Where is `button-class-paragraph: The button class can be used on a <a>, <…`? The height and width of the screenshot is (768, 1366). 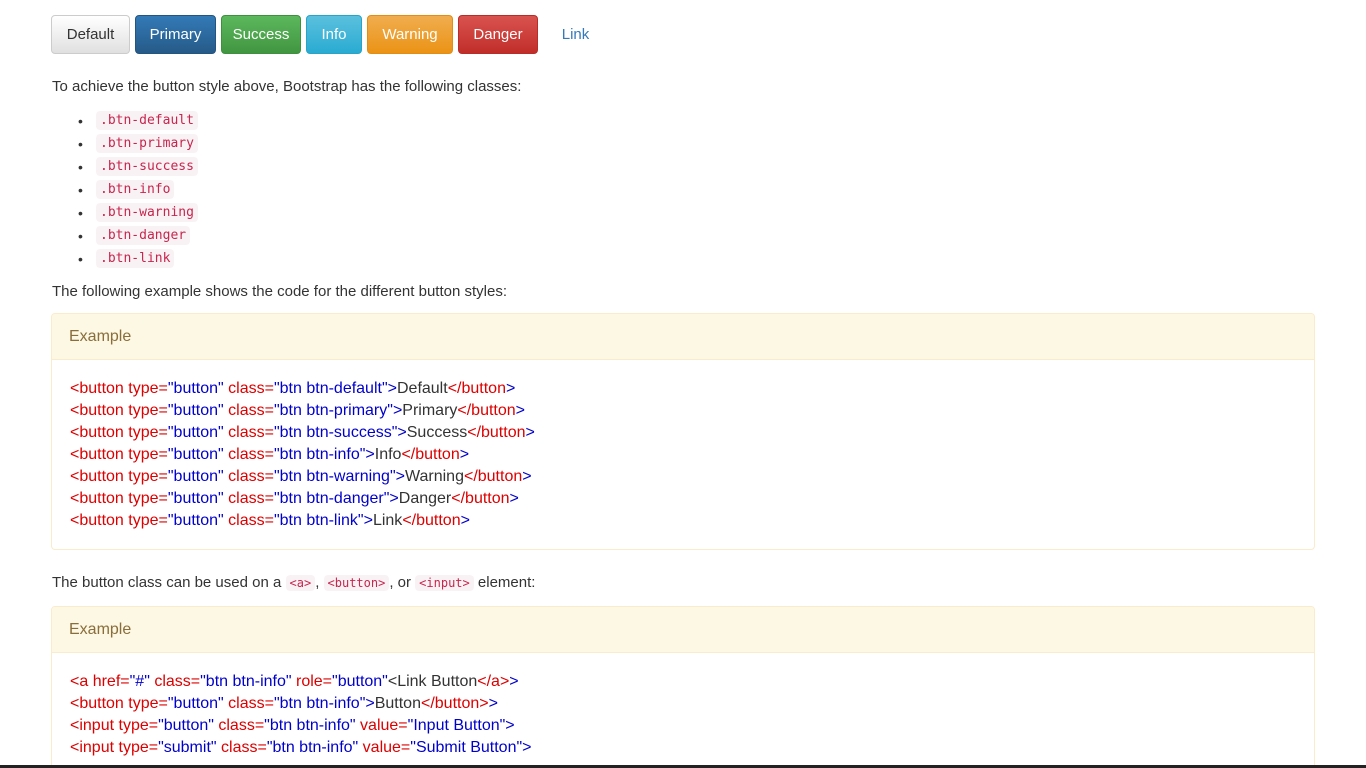 button-class-paragraph: The button class can be used on a <a>, <… is located at coordinates (294, 582).